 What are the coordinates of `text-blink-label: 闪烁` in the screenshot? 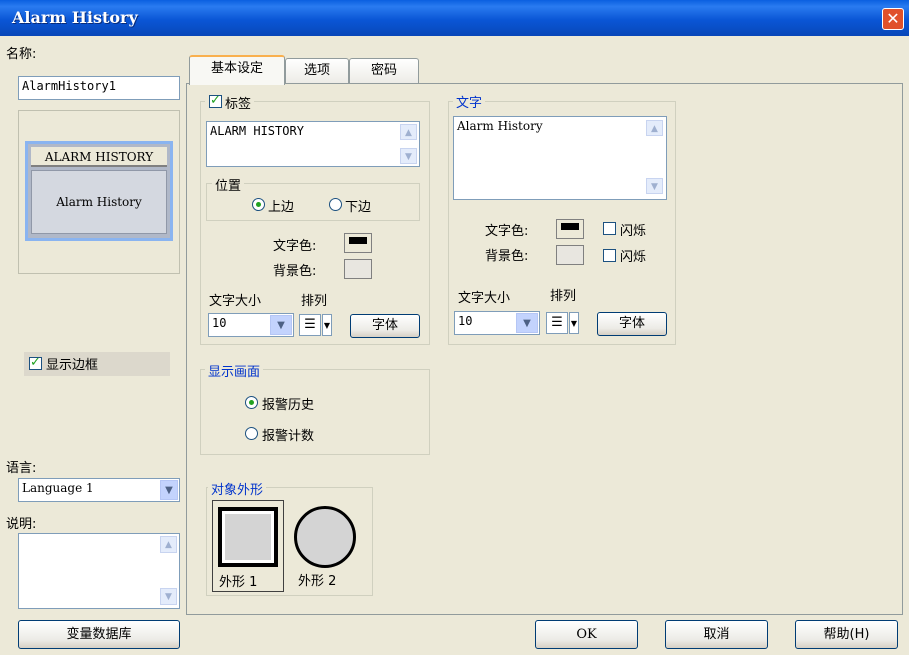 It's located at (633, 231).